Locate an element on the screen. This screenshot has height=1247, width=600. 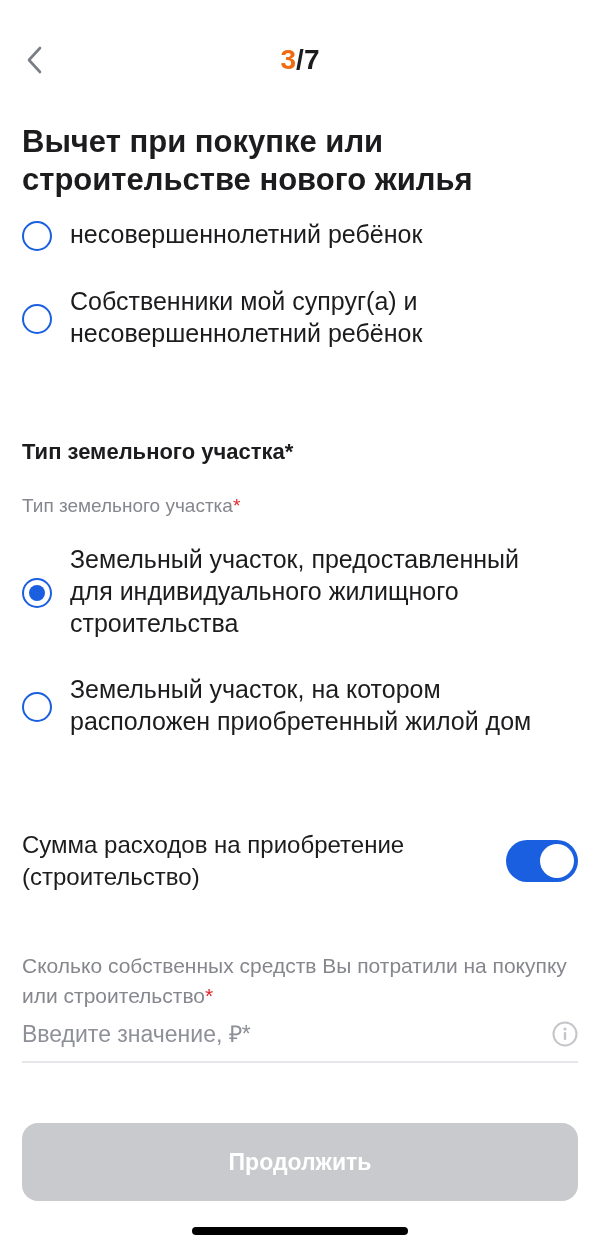
option-label: Земельный участок, предоставленный для индивидуального жилищного строительства is located at coordinates (312, 590).